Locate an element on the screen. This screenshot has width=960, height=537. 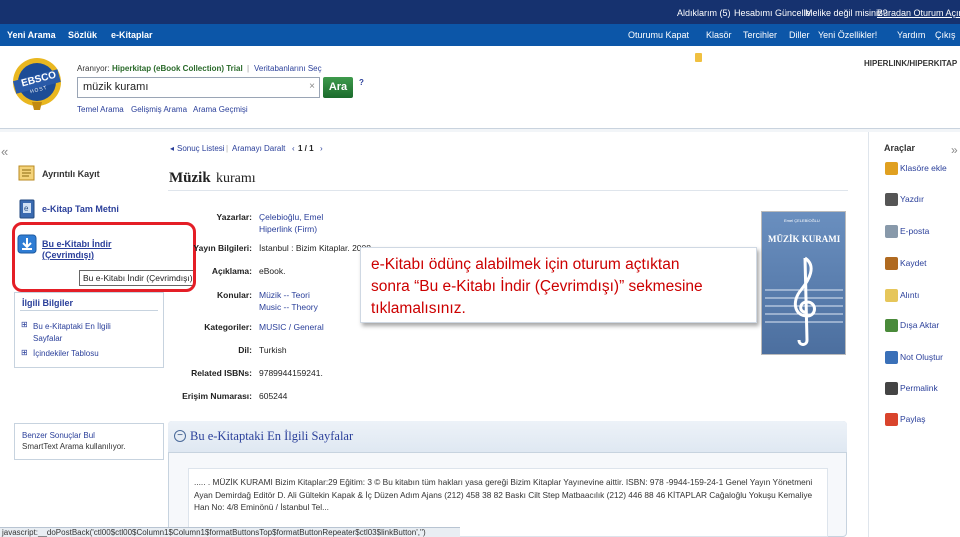
search-input: müzik kuramı × is located at coordinates (198, 87).